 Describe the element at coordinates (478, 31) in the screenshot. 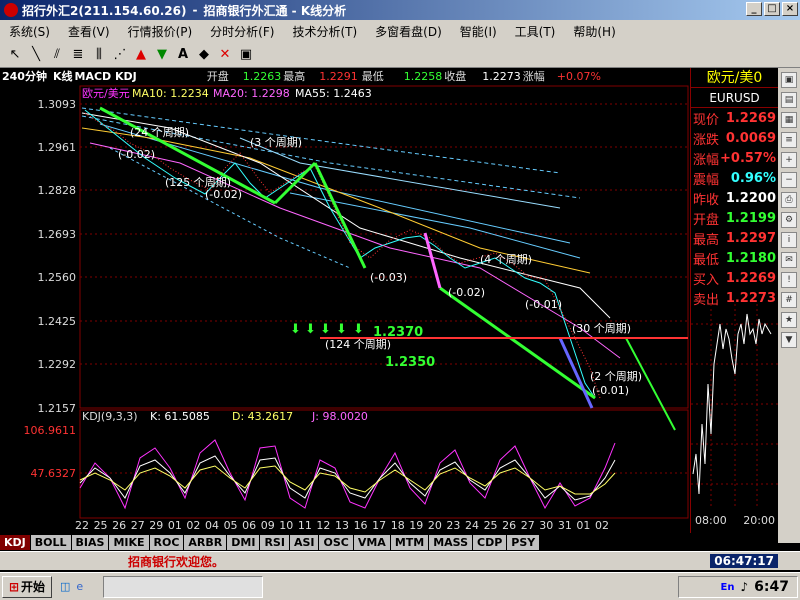

I see `menu-smart: 智能(I)` at that location.